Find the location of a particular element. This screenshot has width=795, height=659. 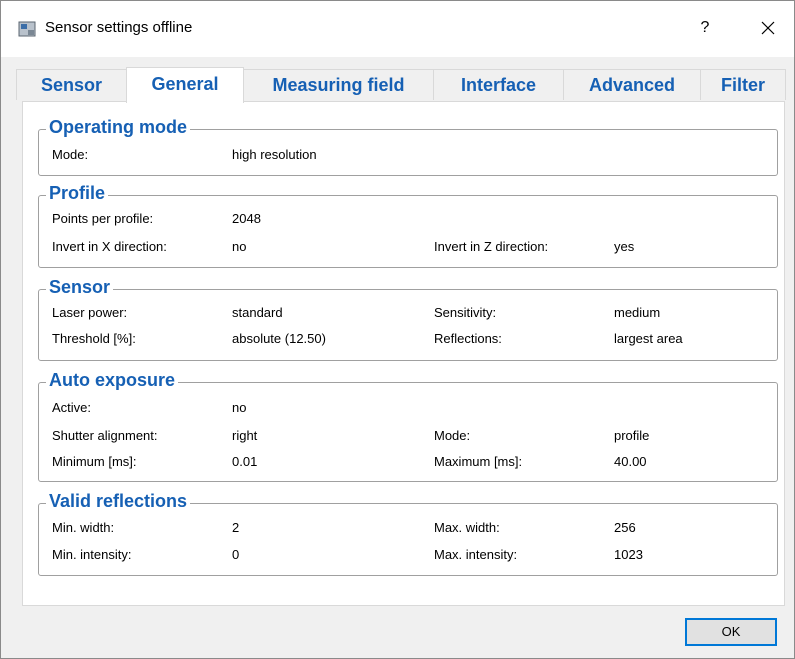

sensor-app-icon is located at coordinates (27, 29).